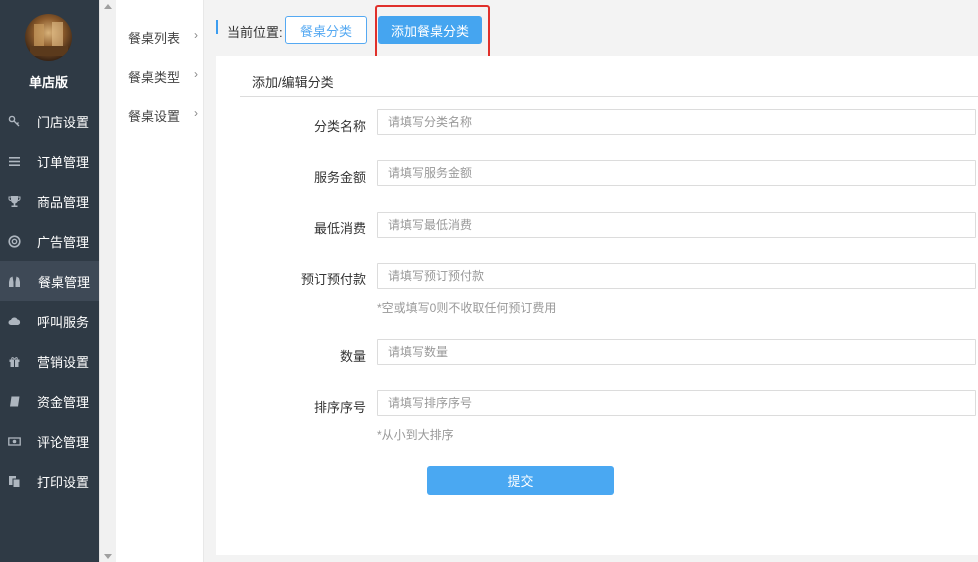 This screenshot has height=562, width=978. I want to click on min-spend-input, so click(676, 225).